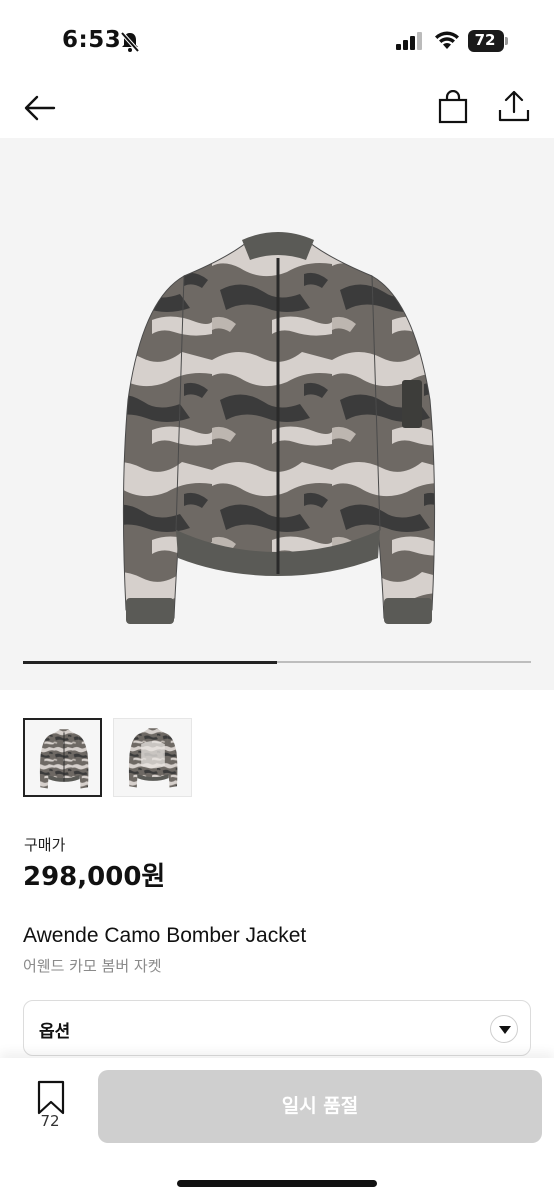 This screenshot has width=554, height=1200. I want to click on price-value: 298,000원, so click(94, 877).